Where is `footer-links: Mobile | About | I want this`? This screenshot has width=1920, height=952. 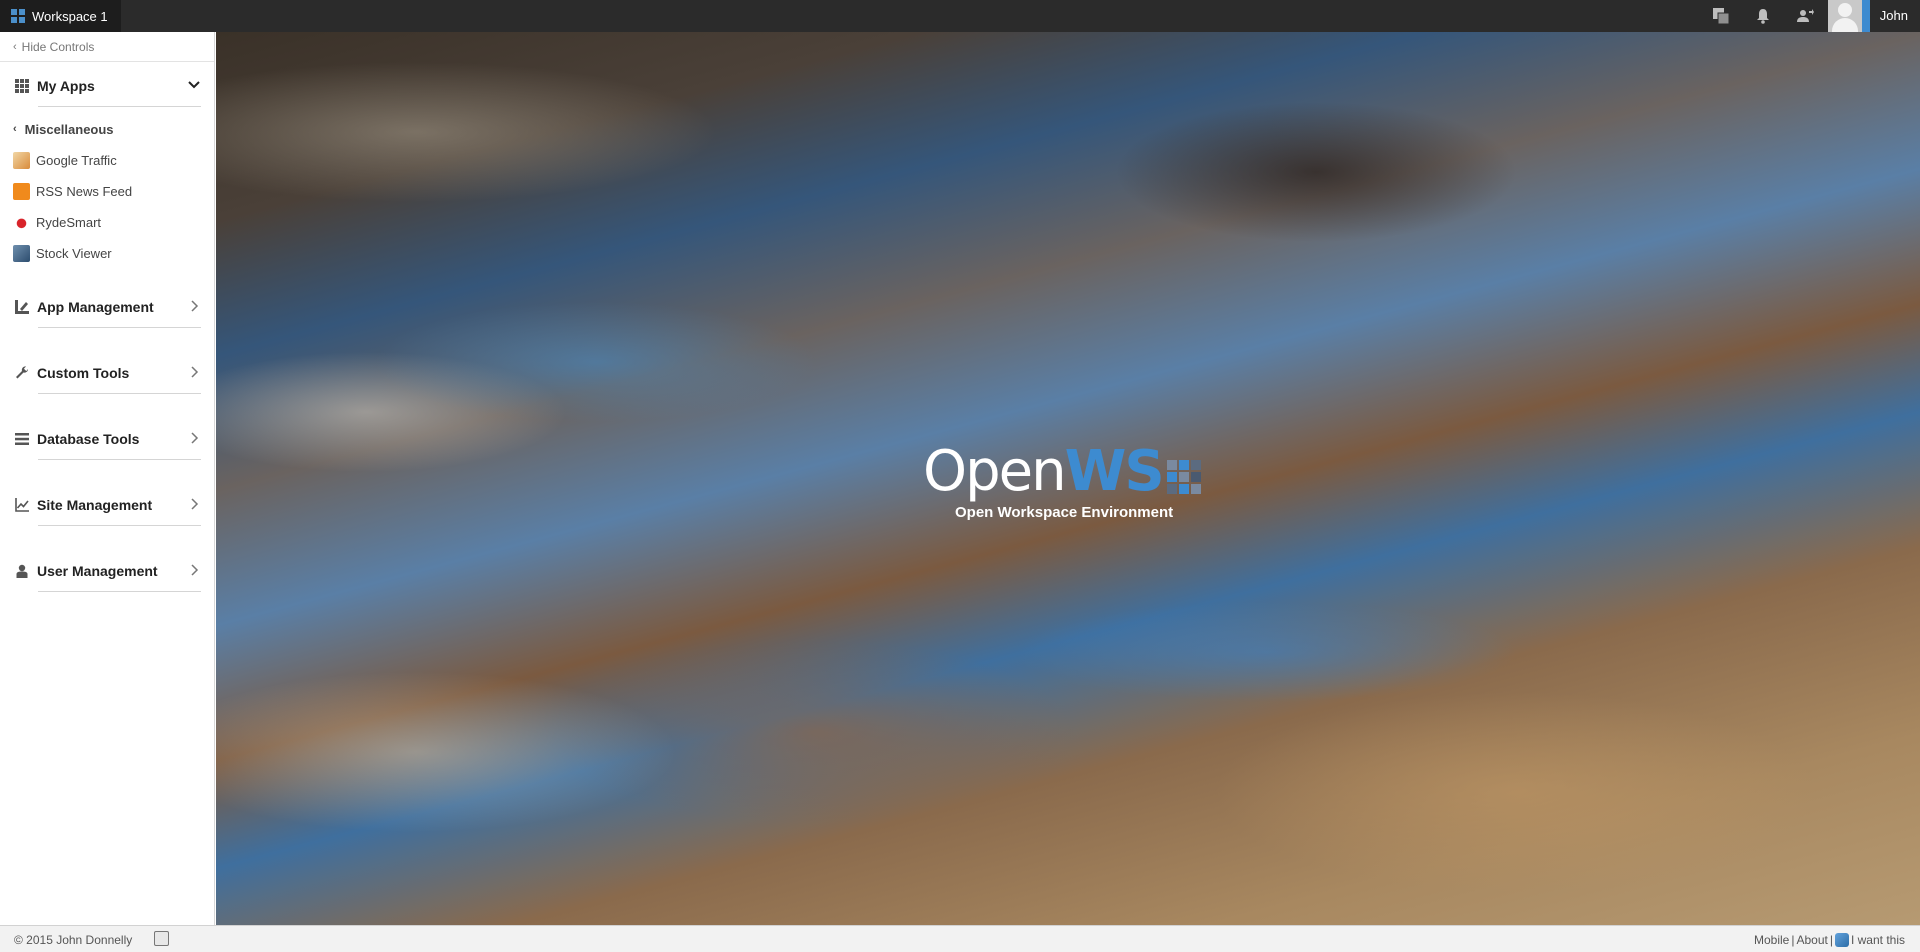 footer-links: Mobile | About | I want this is located at coordinates (1829, 940).